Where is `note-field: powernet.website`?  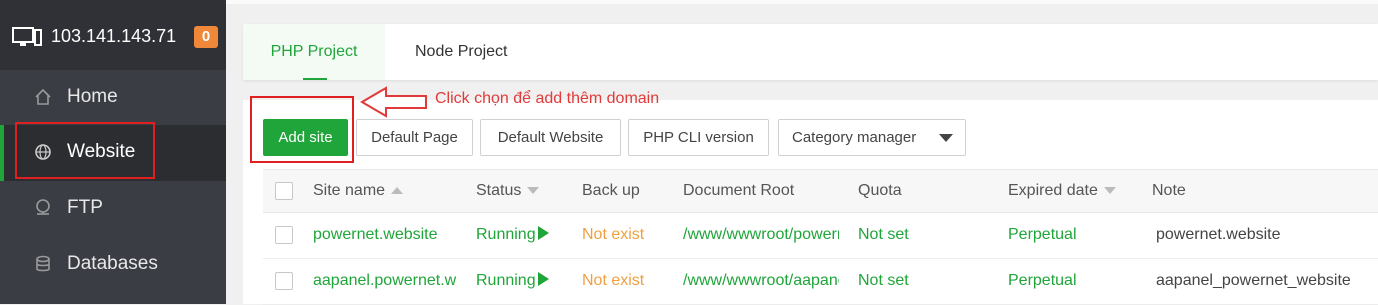
note-field: powernet.website is located at coordinates (1218, 235).